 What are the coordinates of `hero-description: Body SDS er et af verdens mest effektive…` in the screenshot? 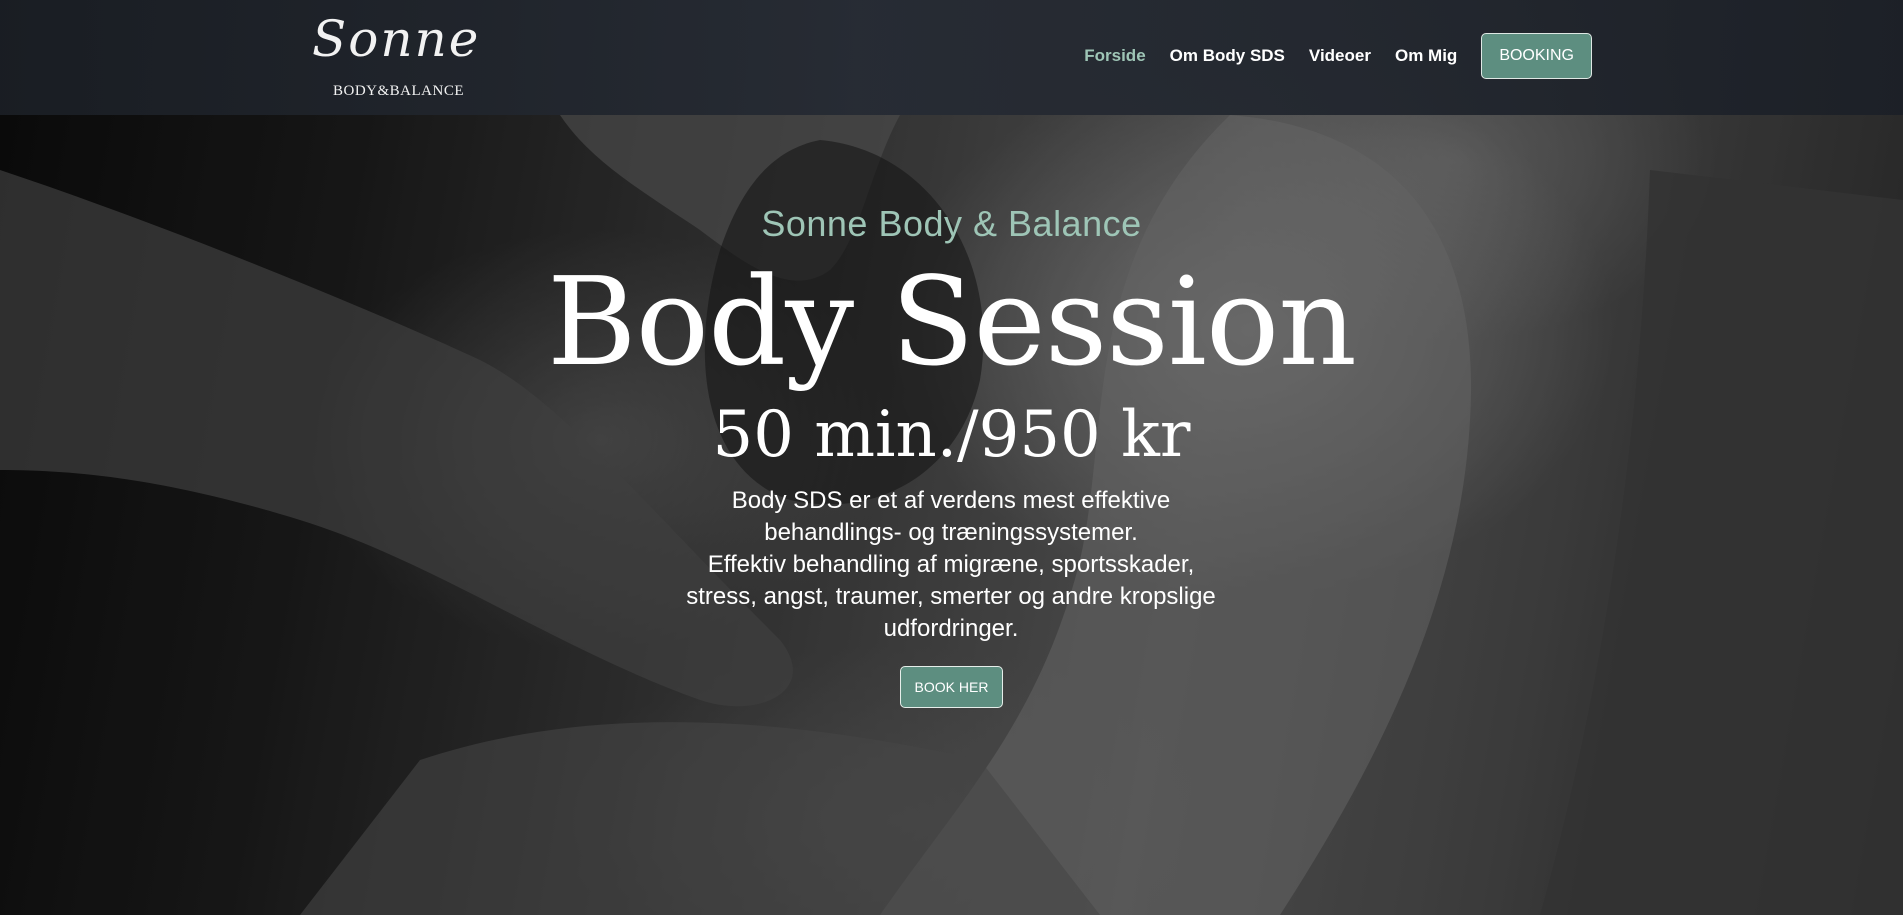 It's located at (951, 565).